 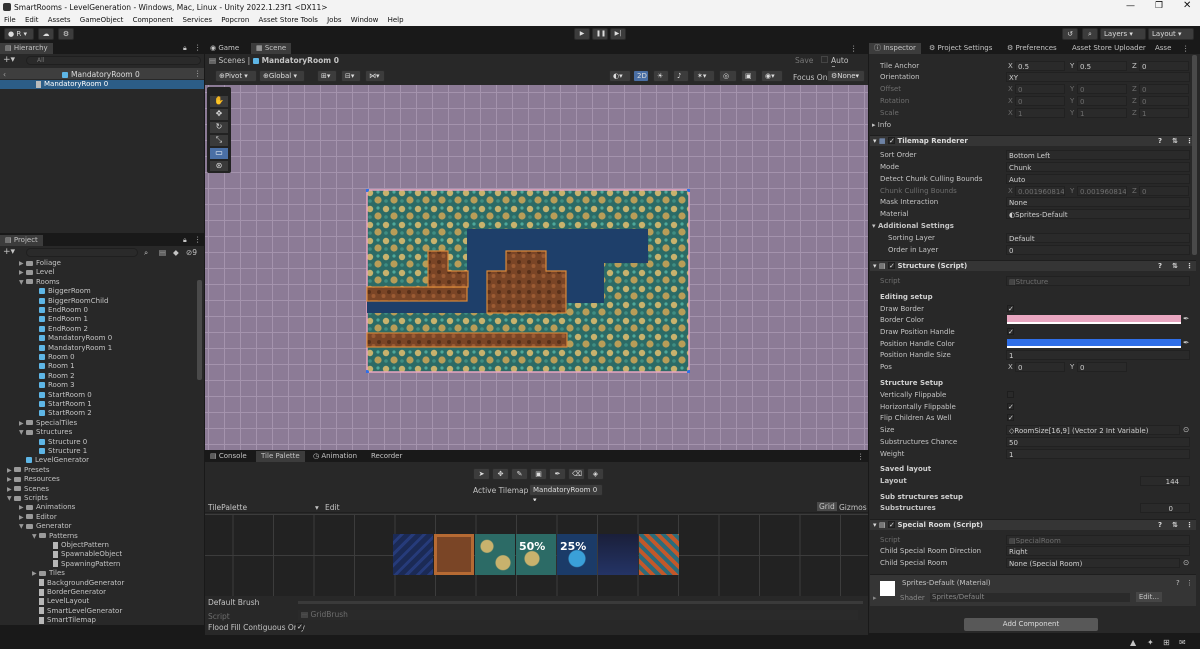 I want to click on hierarchy-item: MandatoryRoom 0, so click(x=102, y=85).